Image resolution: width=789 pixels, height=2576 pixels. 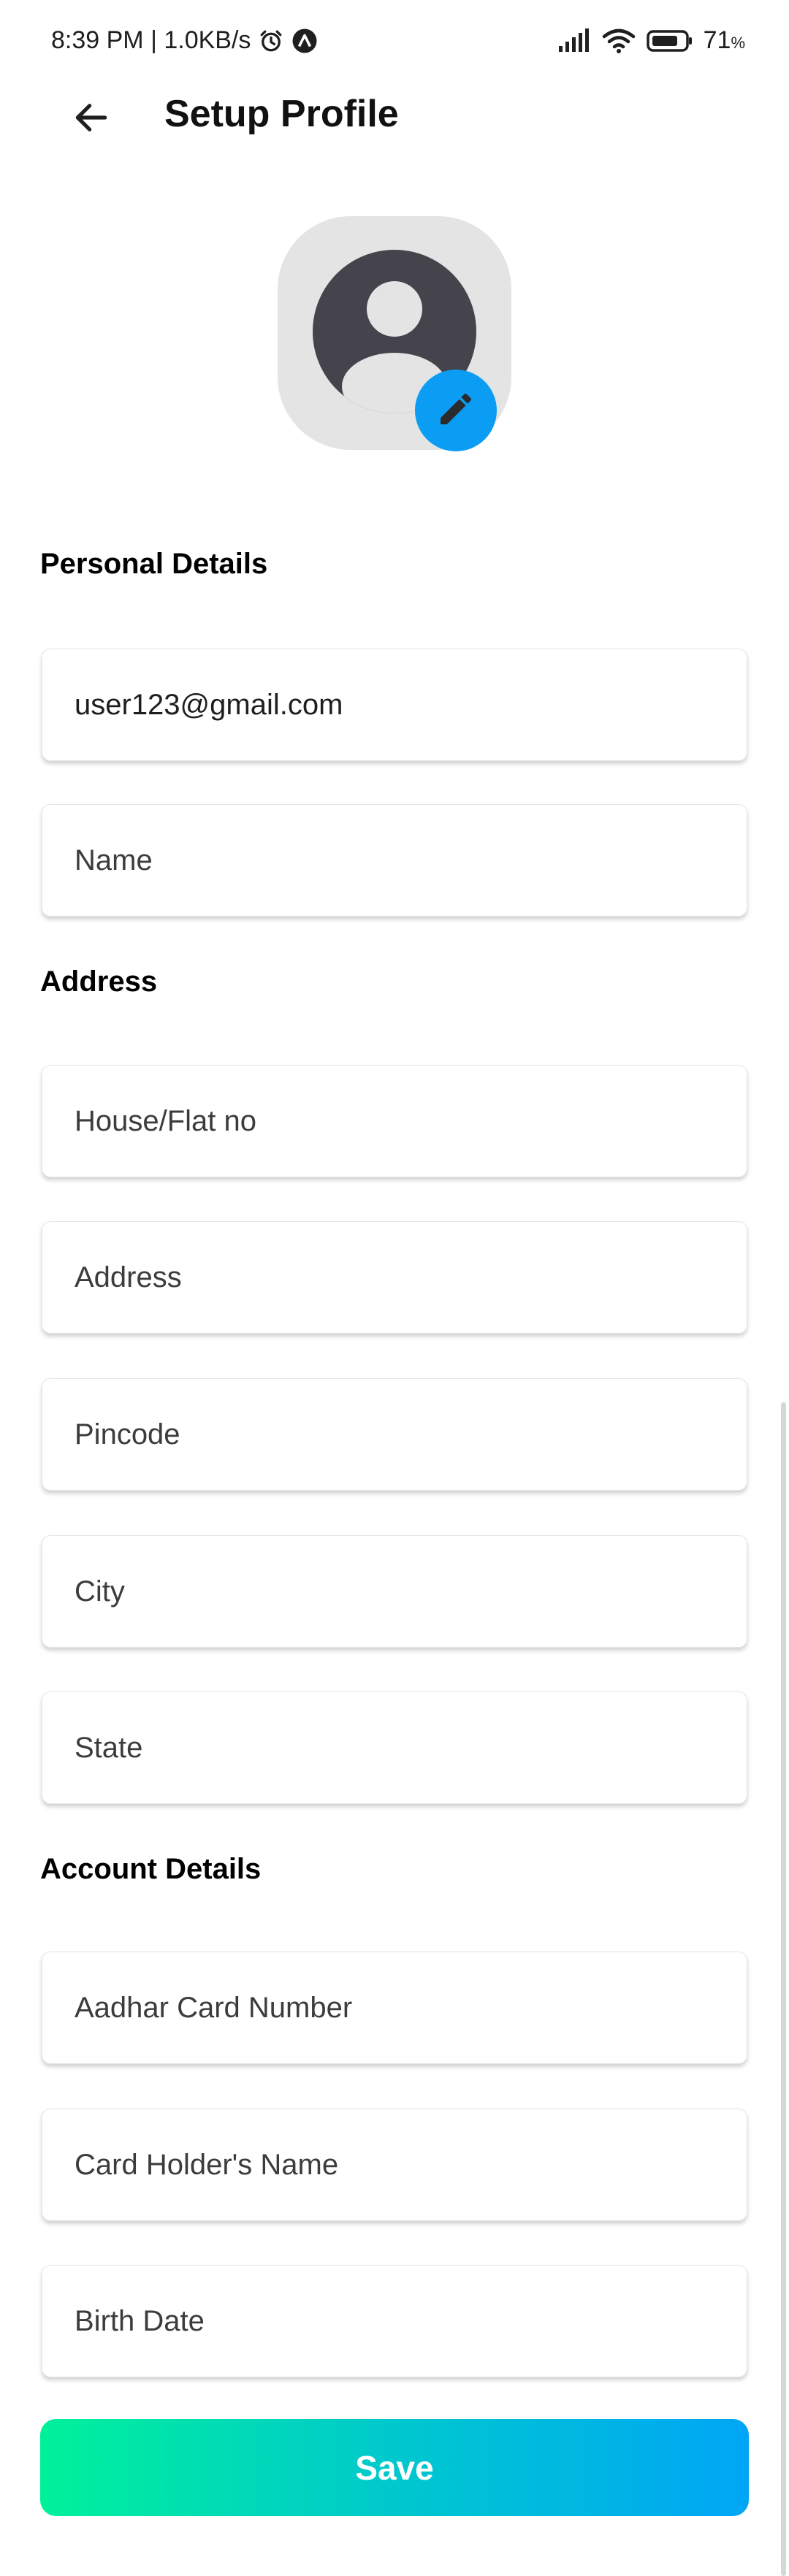 I want to click on alarm-icon, so click(x=271, y=41).